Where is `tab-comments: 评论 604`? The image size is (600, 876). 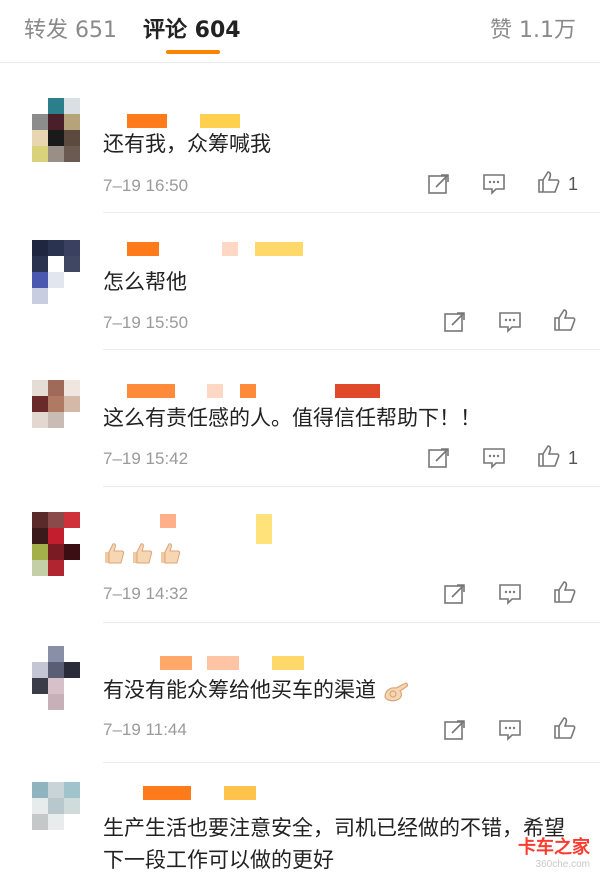 tab-comments: 评论 604 is located at coordinates (192, 28).